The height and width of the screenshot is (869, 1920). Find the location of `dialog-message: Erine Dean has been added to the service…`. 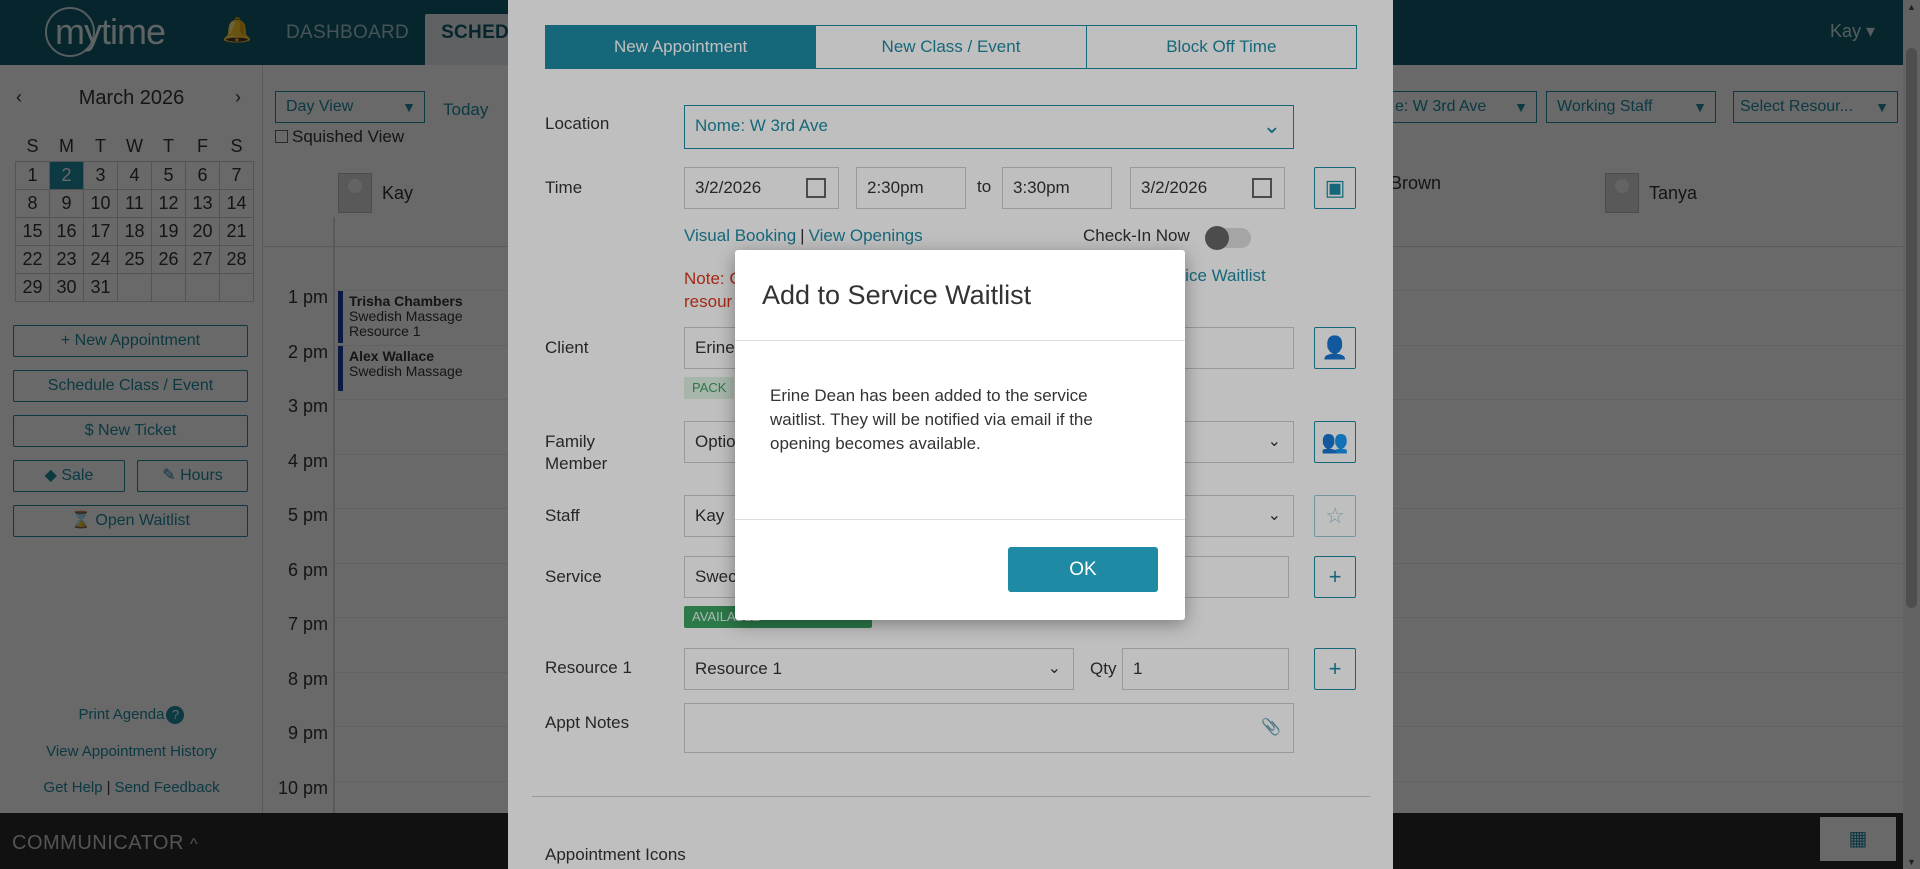

dialog-message: Erine Dean has been added to the service… is located at coordinates (931, 419).